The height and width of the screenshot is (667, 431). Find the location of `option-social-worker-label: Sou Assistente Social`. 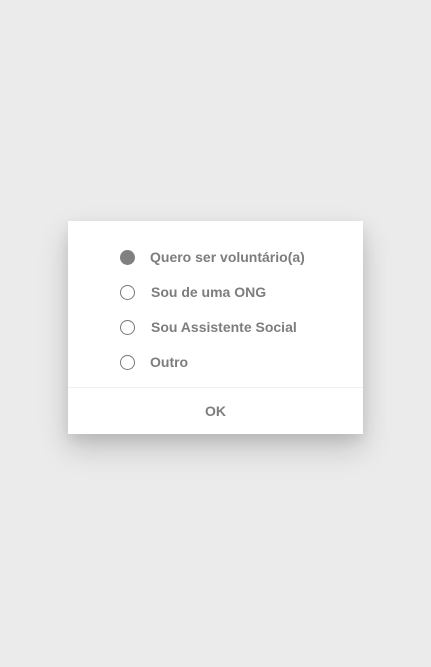

option-social-worker-label: Sou Assistente Social is located at coordinates (224, 327).